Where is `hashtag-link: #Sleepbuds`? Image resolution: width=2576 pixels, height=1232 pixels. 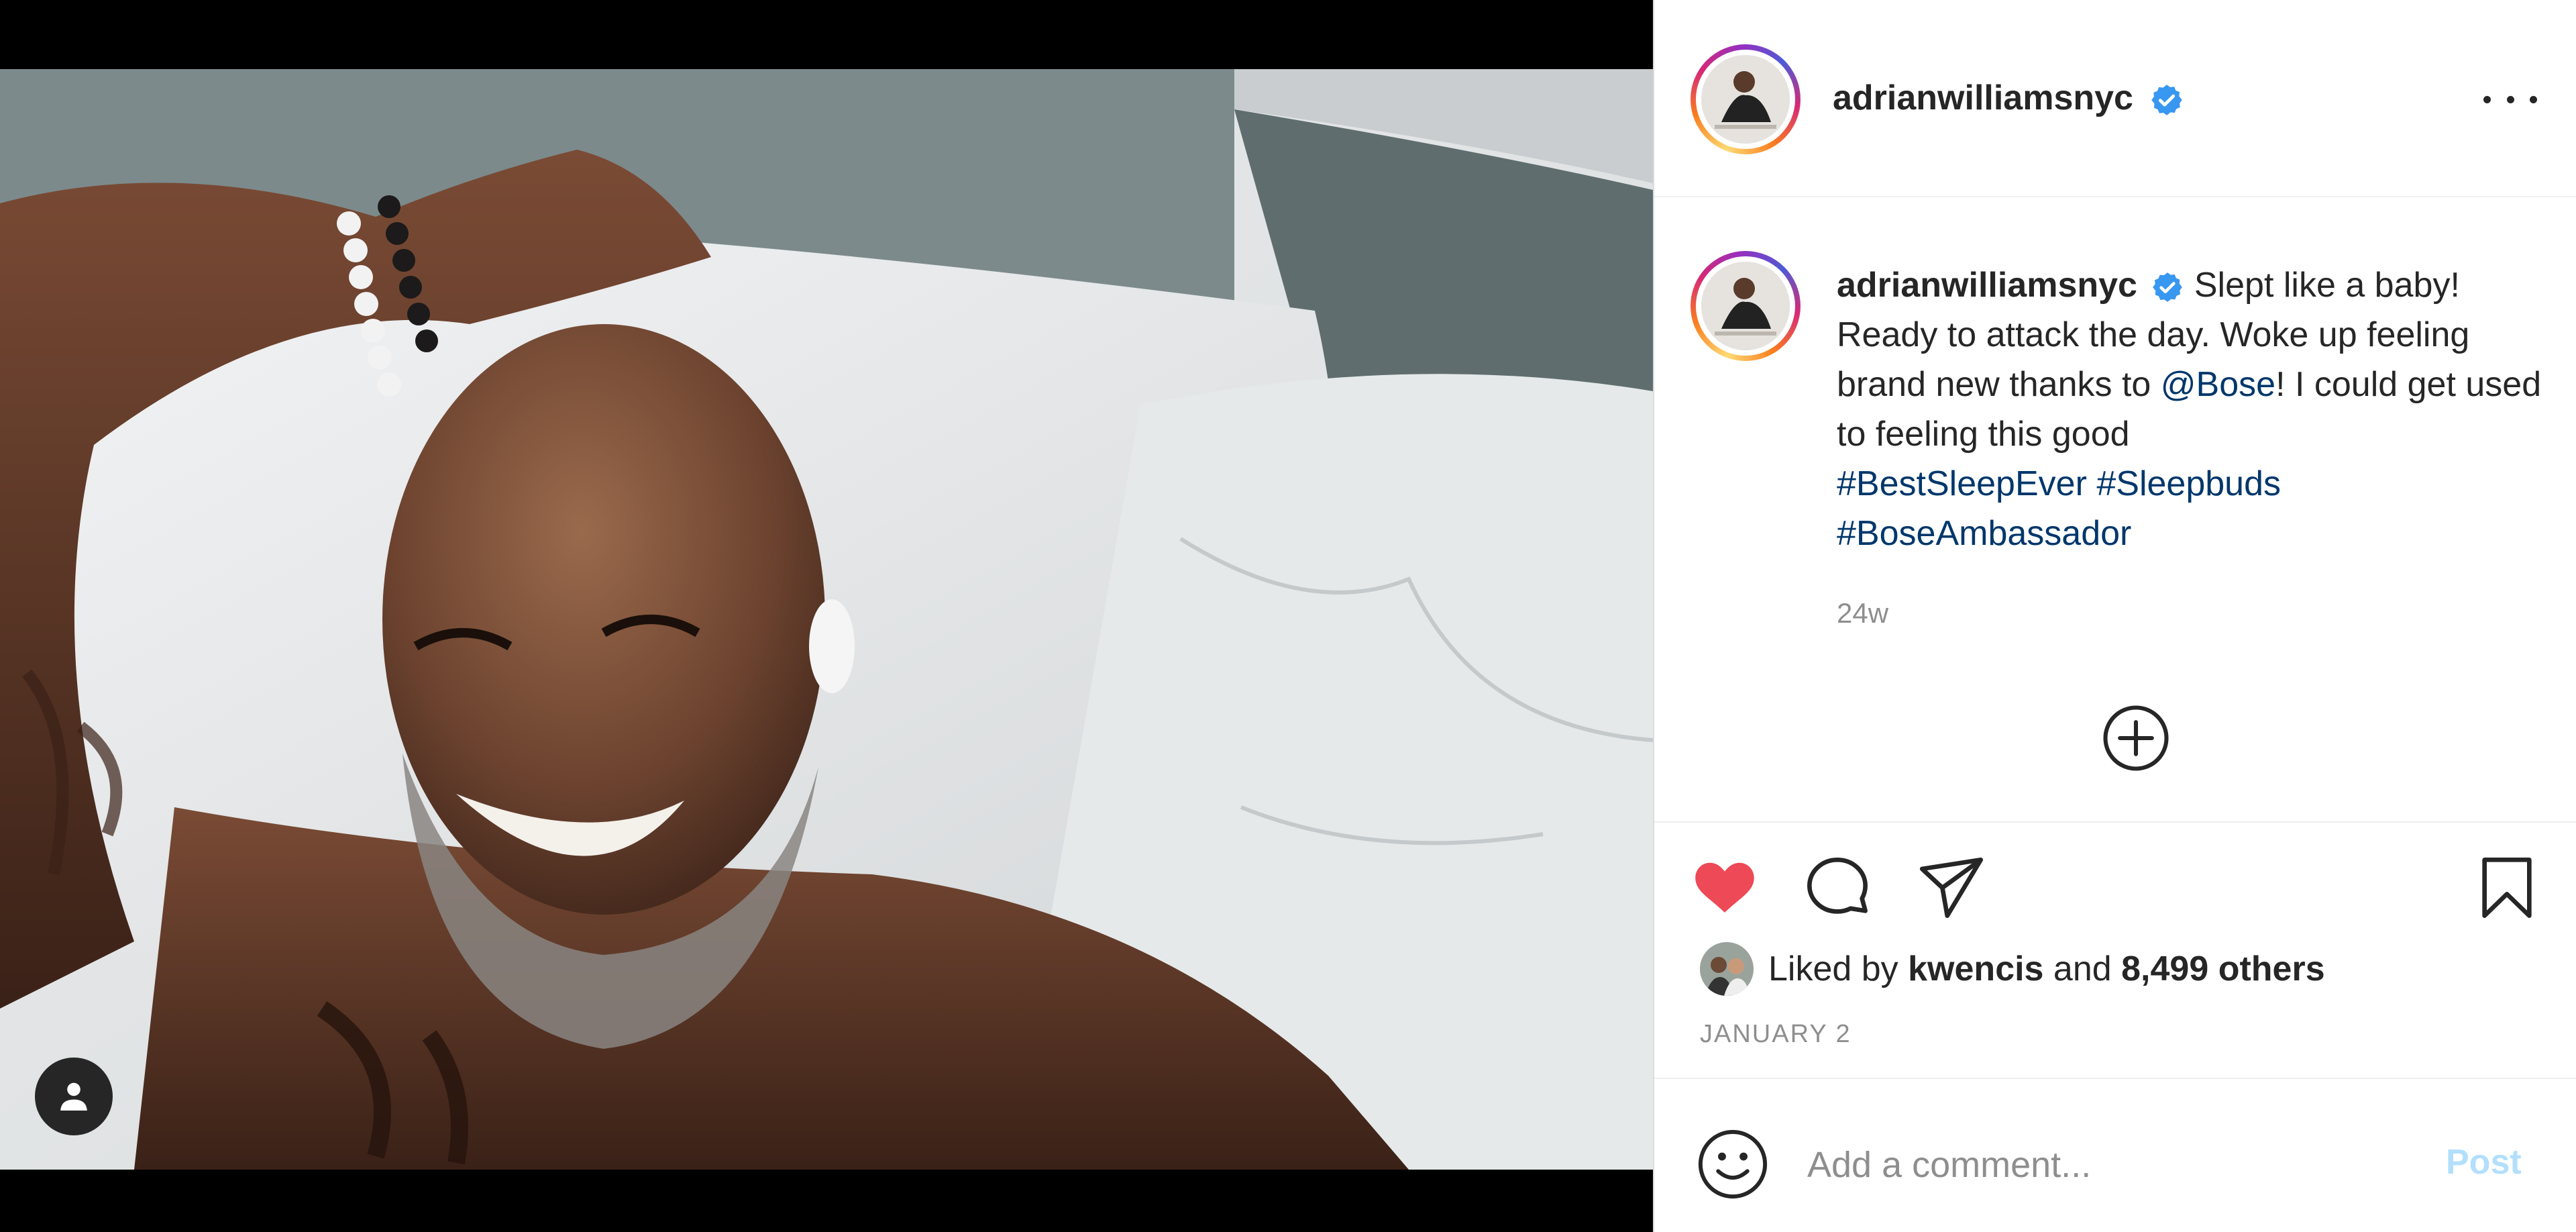 hashtag-link: #Sleepbuds is located at coordinates (2188, 483).